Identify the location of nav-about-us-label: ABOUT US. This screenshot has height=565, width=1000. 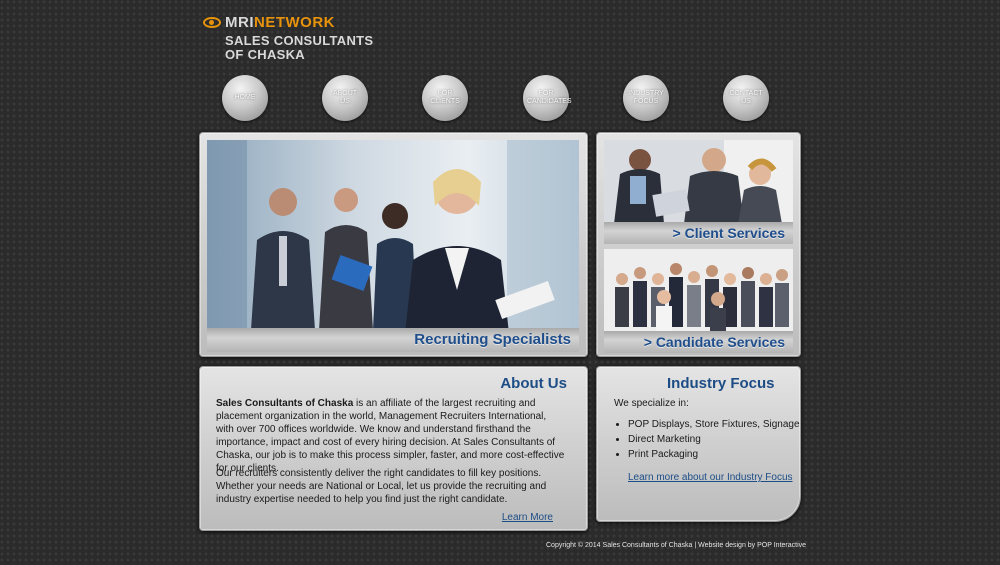
(345, 97).